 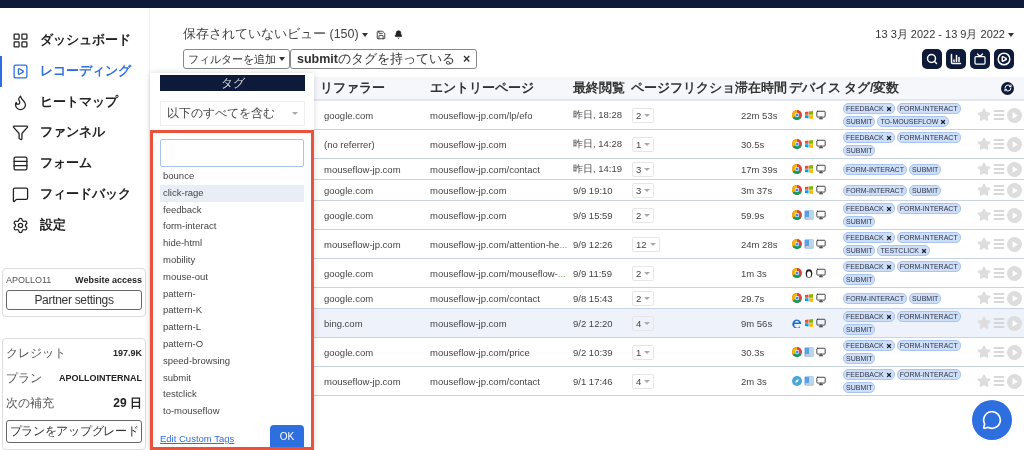 What do you see at coordinates (232, 153) in the screenshot?
I see `tag-search-field` at bounding box center [232, 153].